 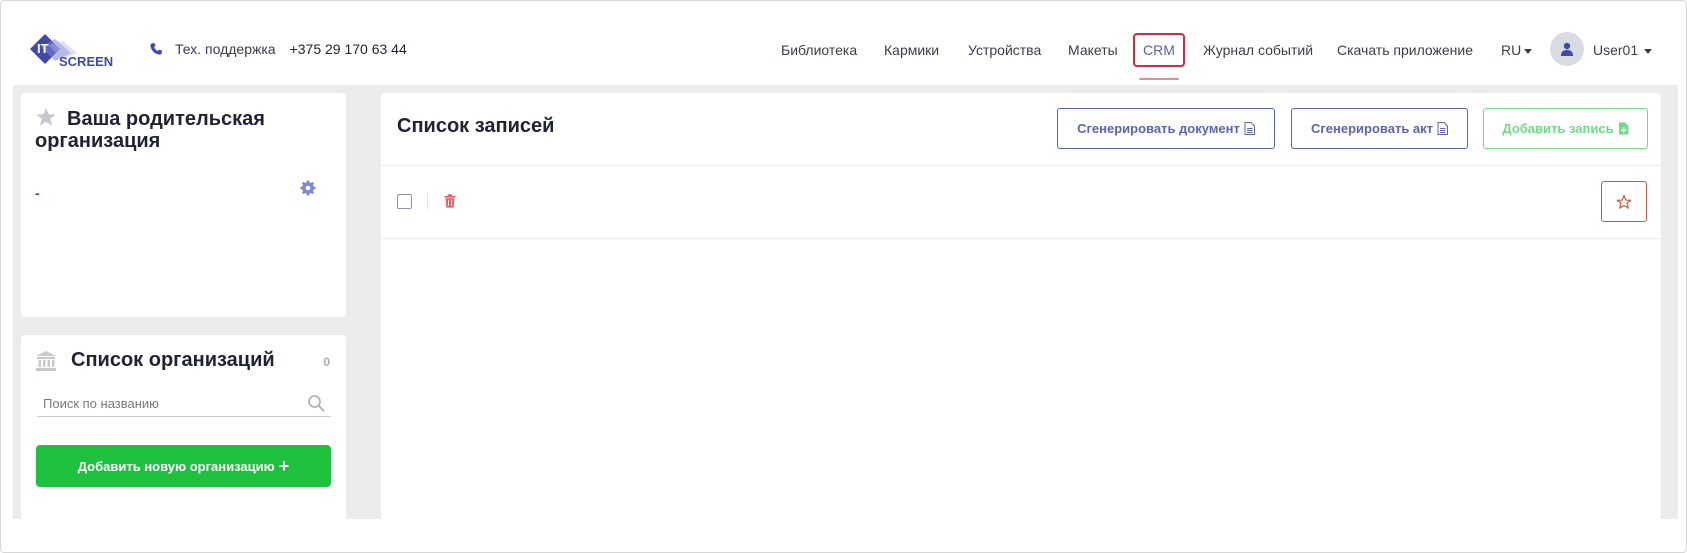 I want to click on user-menu: User01, so click(x=1623, y=50).